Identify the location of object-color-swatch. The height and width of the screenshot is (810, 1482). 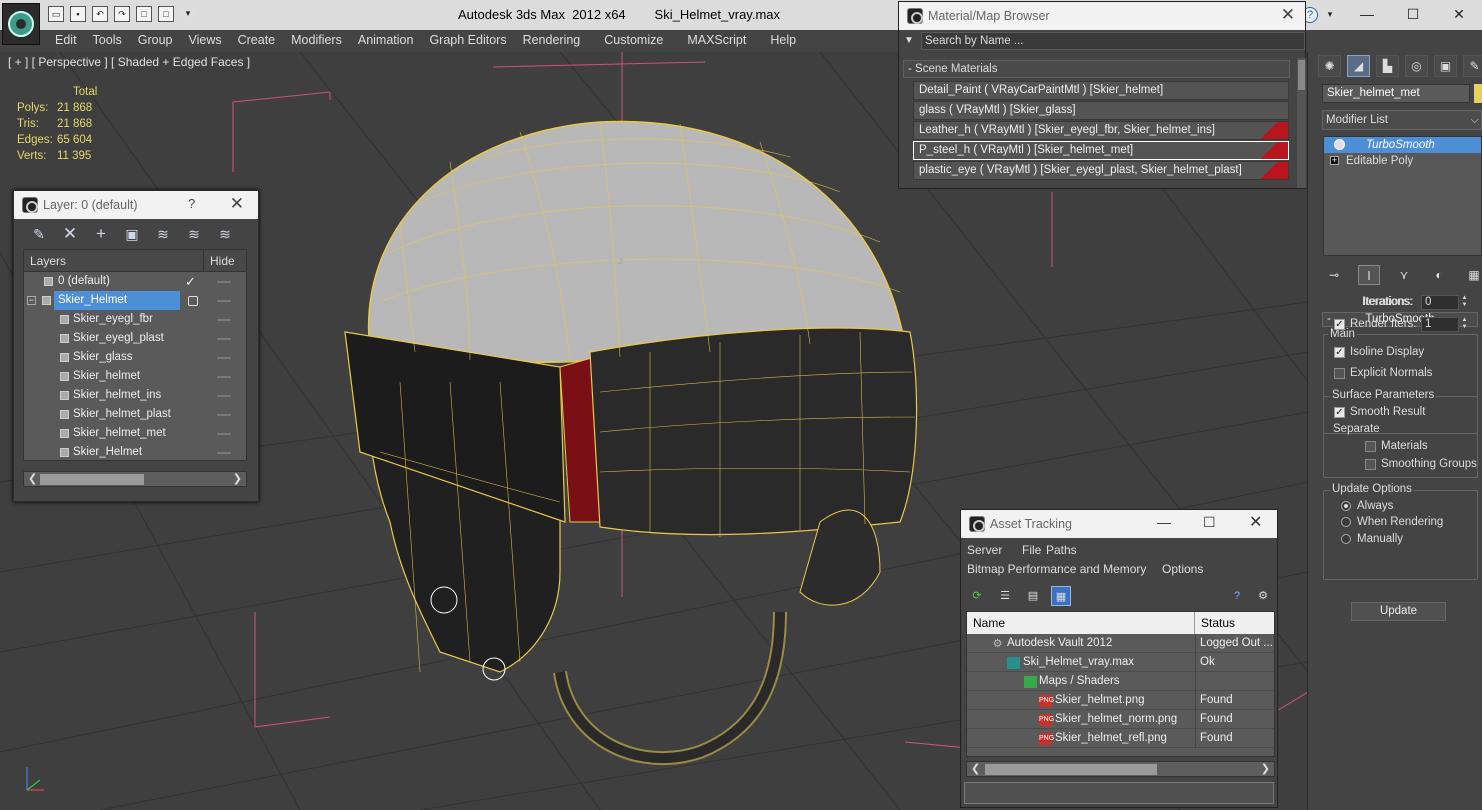
(1478, 93).